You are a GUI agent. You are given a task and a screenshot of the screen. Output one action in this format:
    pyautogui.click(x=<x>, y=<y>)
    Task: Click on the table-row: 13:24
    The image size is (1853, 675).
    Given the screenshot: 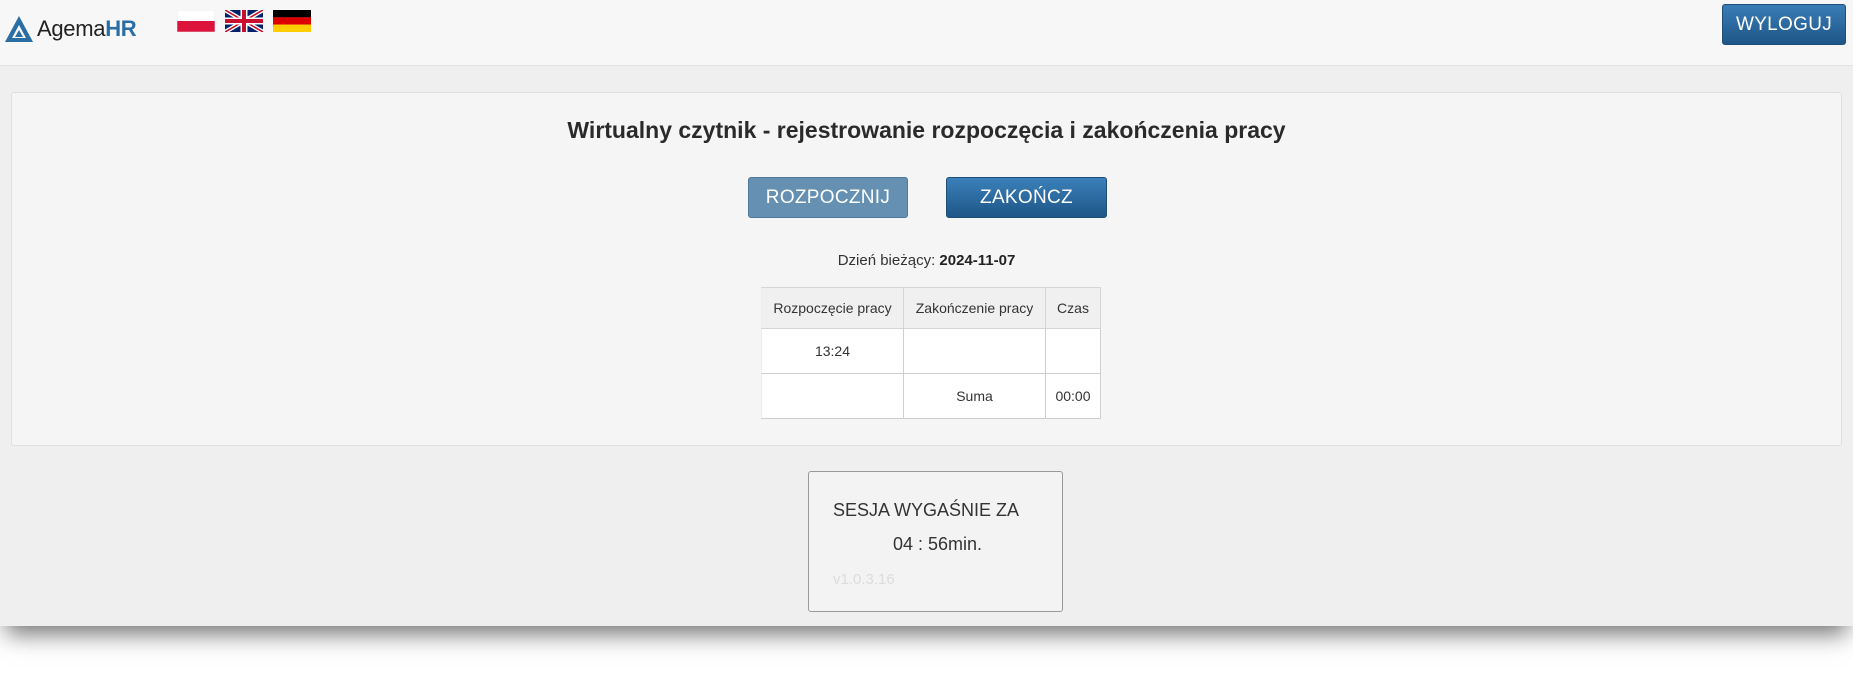 What is the action you would take?
    pyautogui.click(x=931, y=351)
    